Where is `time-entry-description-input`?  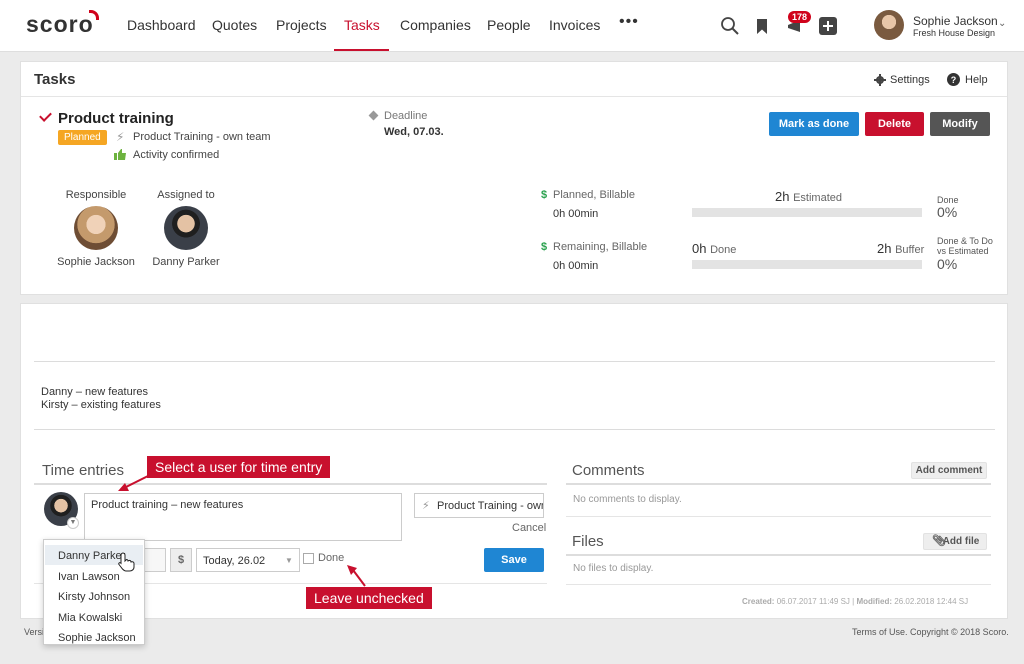
time-entry-description-input is located at coordinates (243, 517).